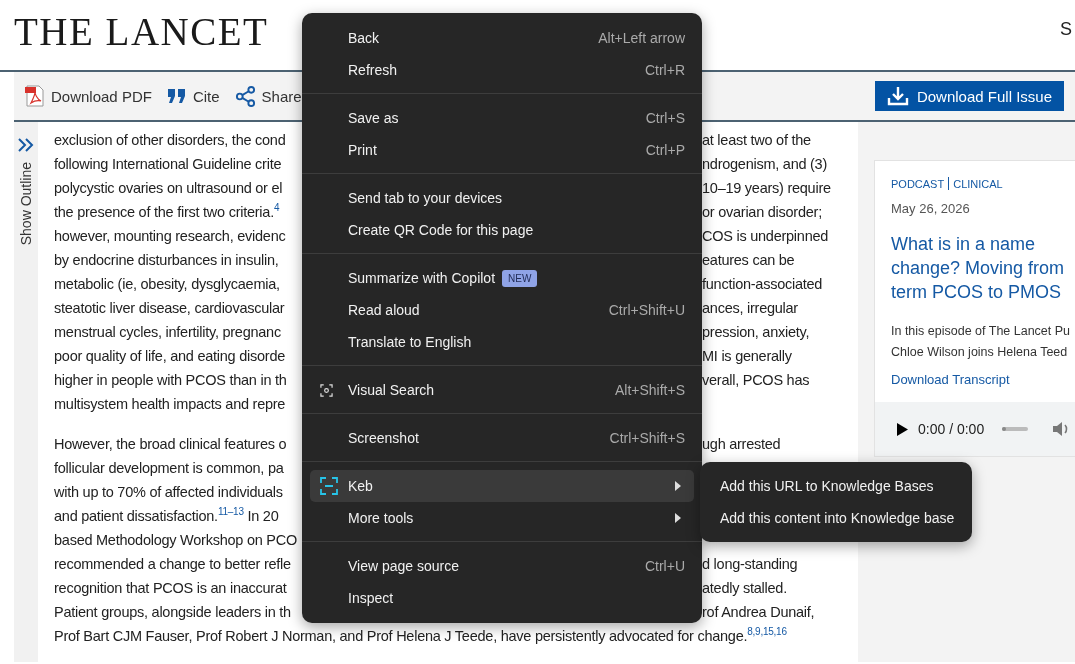 The height and width of the screenshot is (664, 1075). I want to click on menu-item: Translate to English, so click(502, 342).